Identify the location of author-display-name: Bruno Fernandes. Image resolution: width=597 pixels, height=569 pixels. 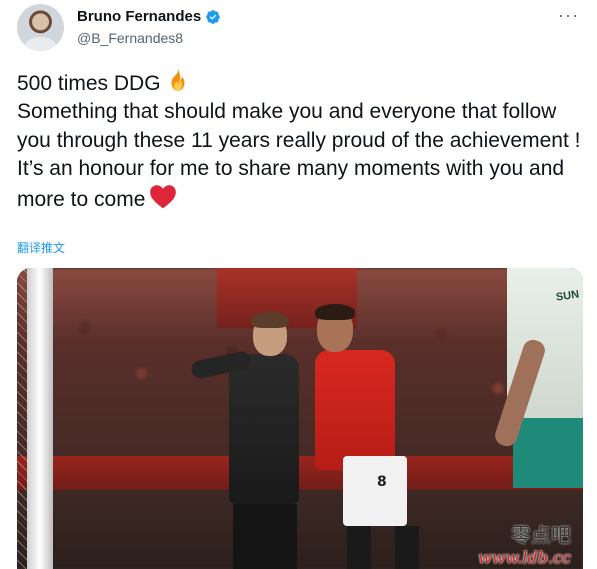
(139, 16).